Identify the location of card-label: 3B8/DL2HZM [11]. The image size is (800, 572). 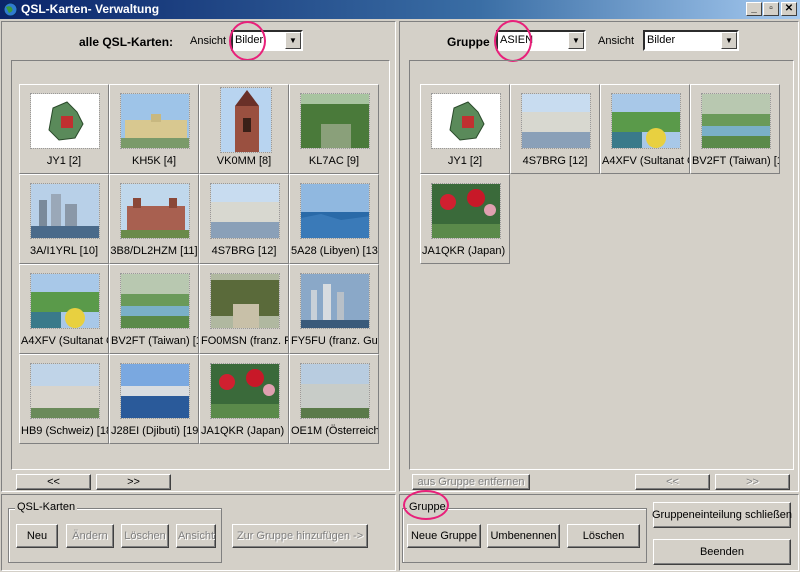
(154, 251).